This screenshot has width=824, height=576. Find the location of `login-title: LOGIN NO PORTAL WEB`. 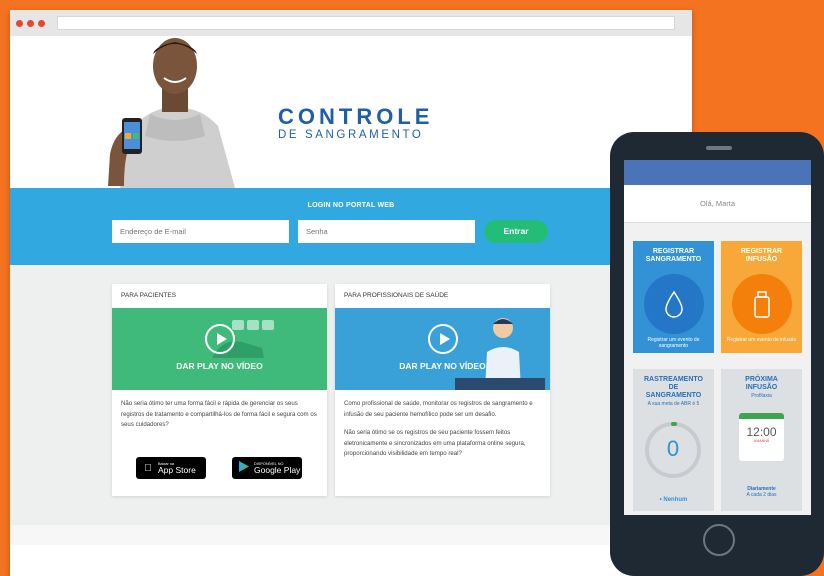

login-title: LOGIN NO PORTAL WEB is located at coordinates (351, 205).